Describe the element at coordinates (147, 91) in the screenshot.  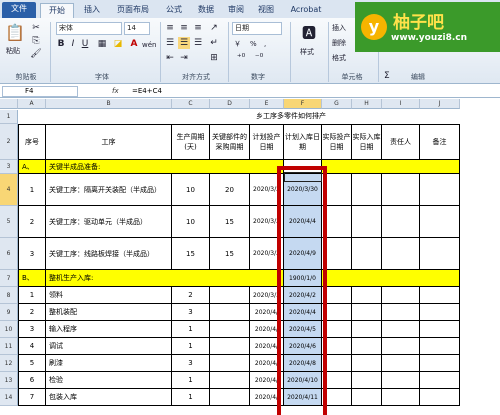
I see `formula-input: =E4+C4` at that location.